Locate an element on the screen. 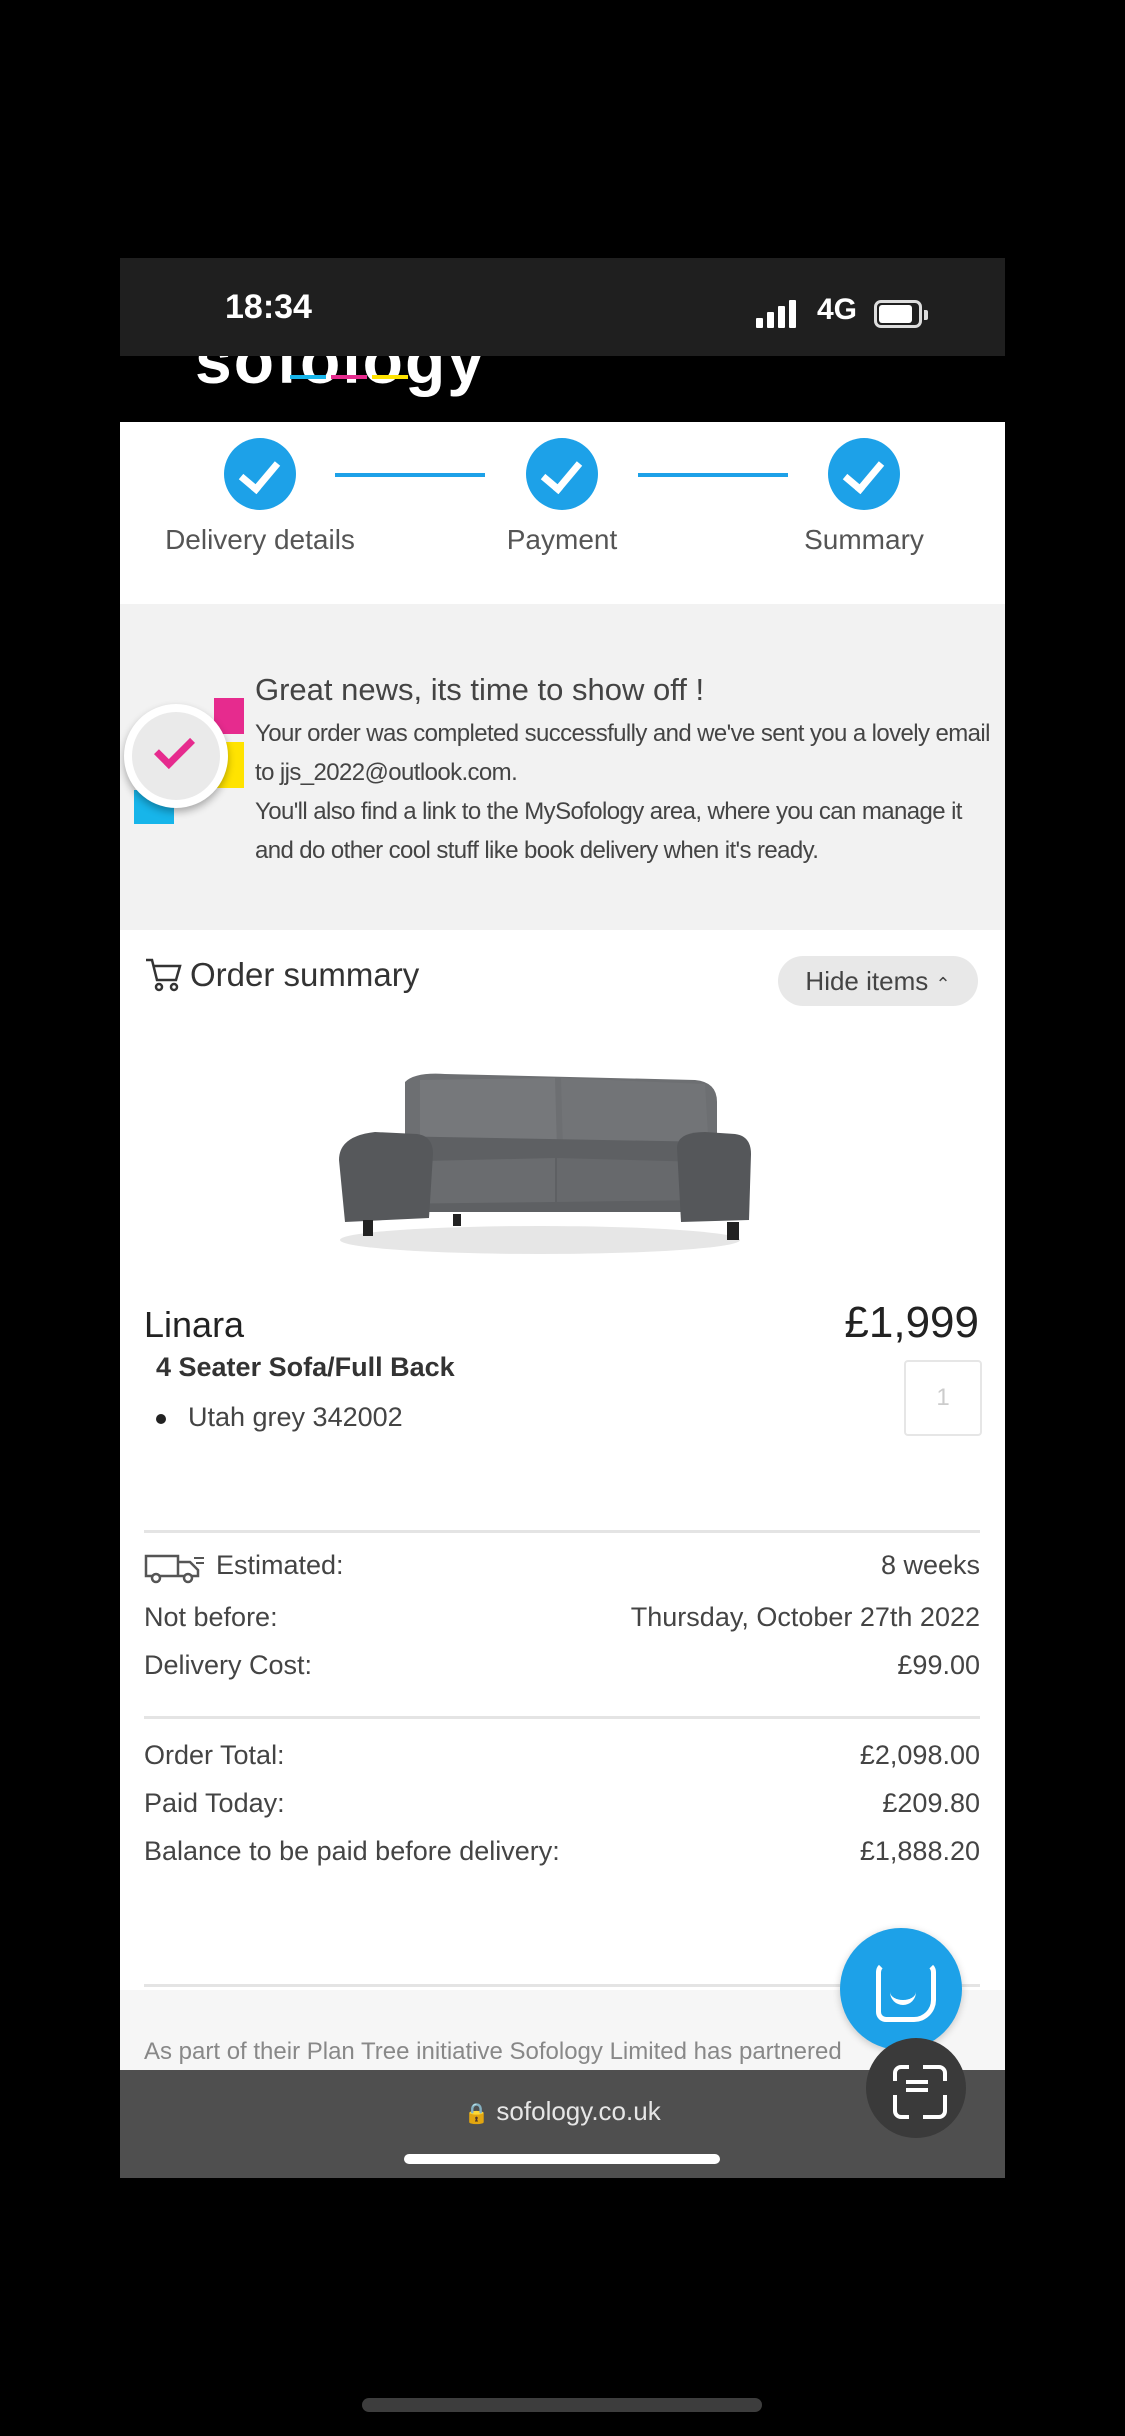 Image resolution: width=1125 pixels, height=2436 pixels. browser-url-bar: 🔒 sofology.co.uk is located at coordinates (562, 2108).